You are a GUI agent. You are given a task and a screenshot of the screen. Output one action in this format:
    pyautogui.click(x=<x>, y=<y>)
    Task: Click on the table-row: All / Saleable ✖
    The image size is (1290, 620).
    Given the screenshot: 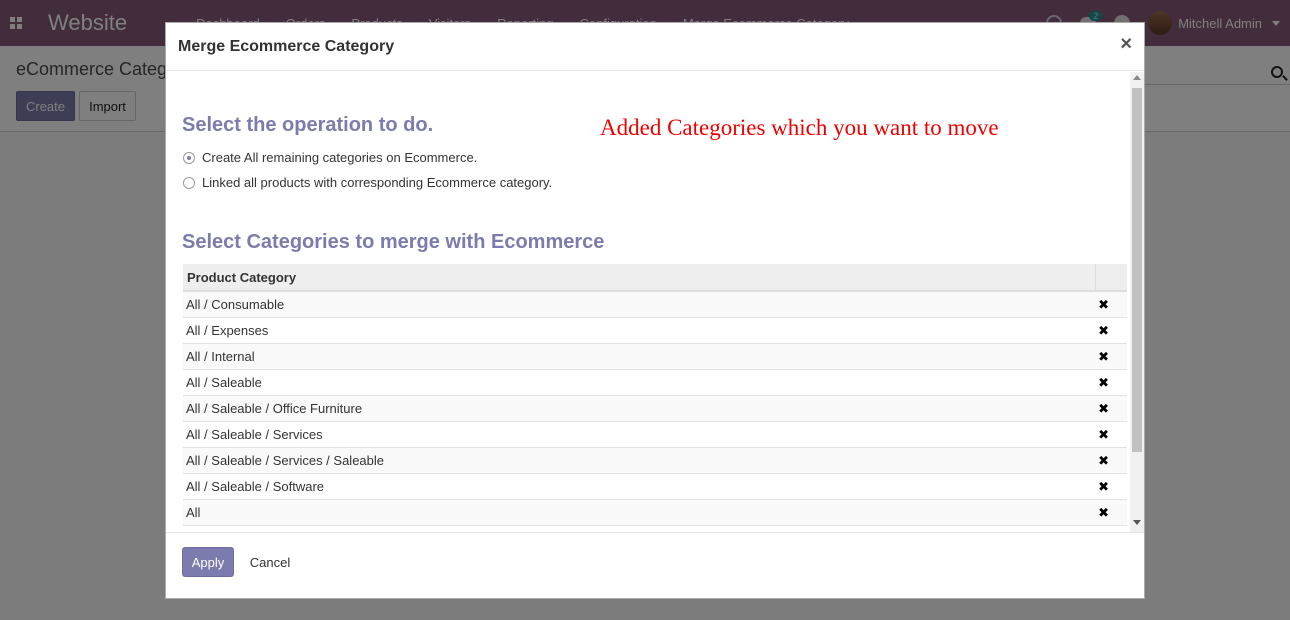 What is the action you would take?
    pyautogui.click(x=655, y=383)
    